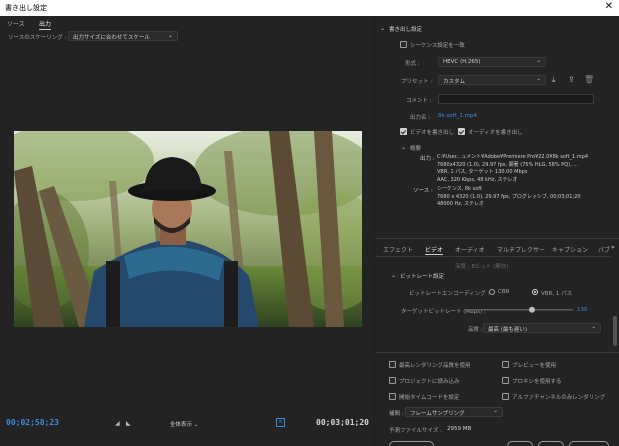 This screenshot has width=619, height=446. I want to click on source-range-icon: ≡, so click(280, 422).